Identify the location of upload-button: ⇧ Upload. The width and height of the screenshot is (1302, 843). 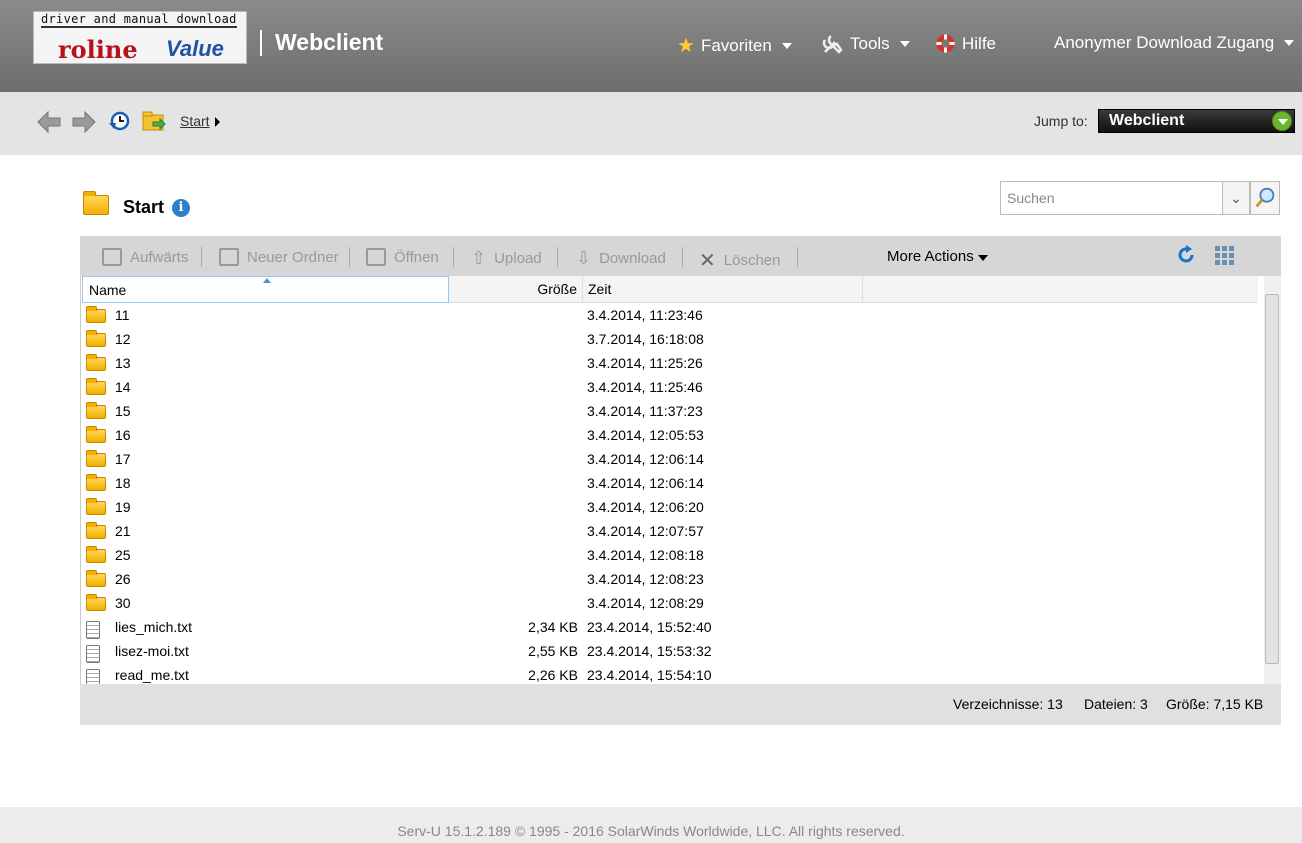
(506, 258).